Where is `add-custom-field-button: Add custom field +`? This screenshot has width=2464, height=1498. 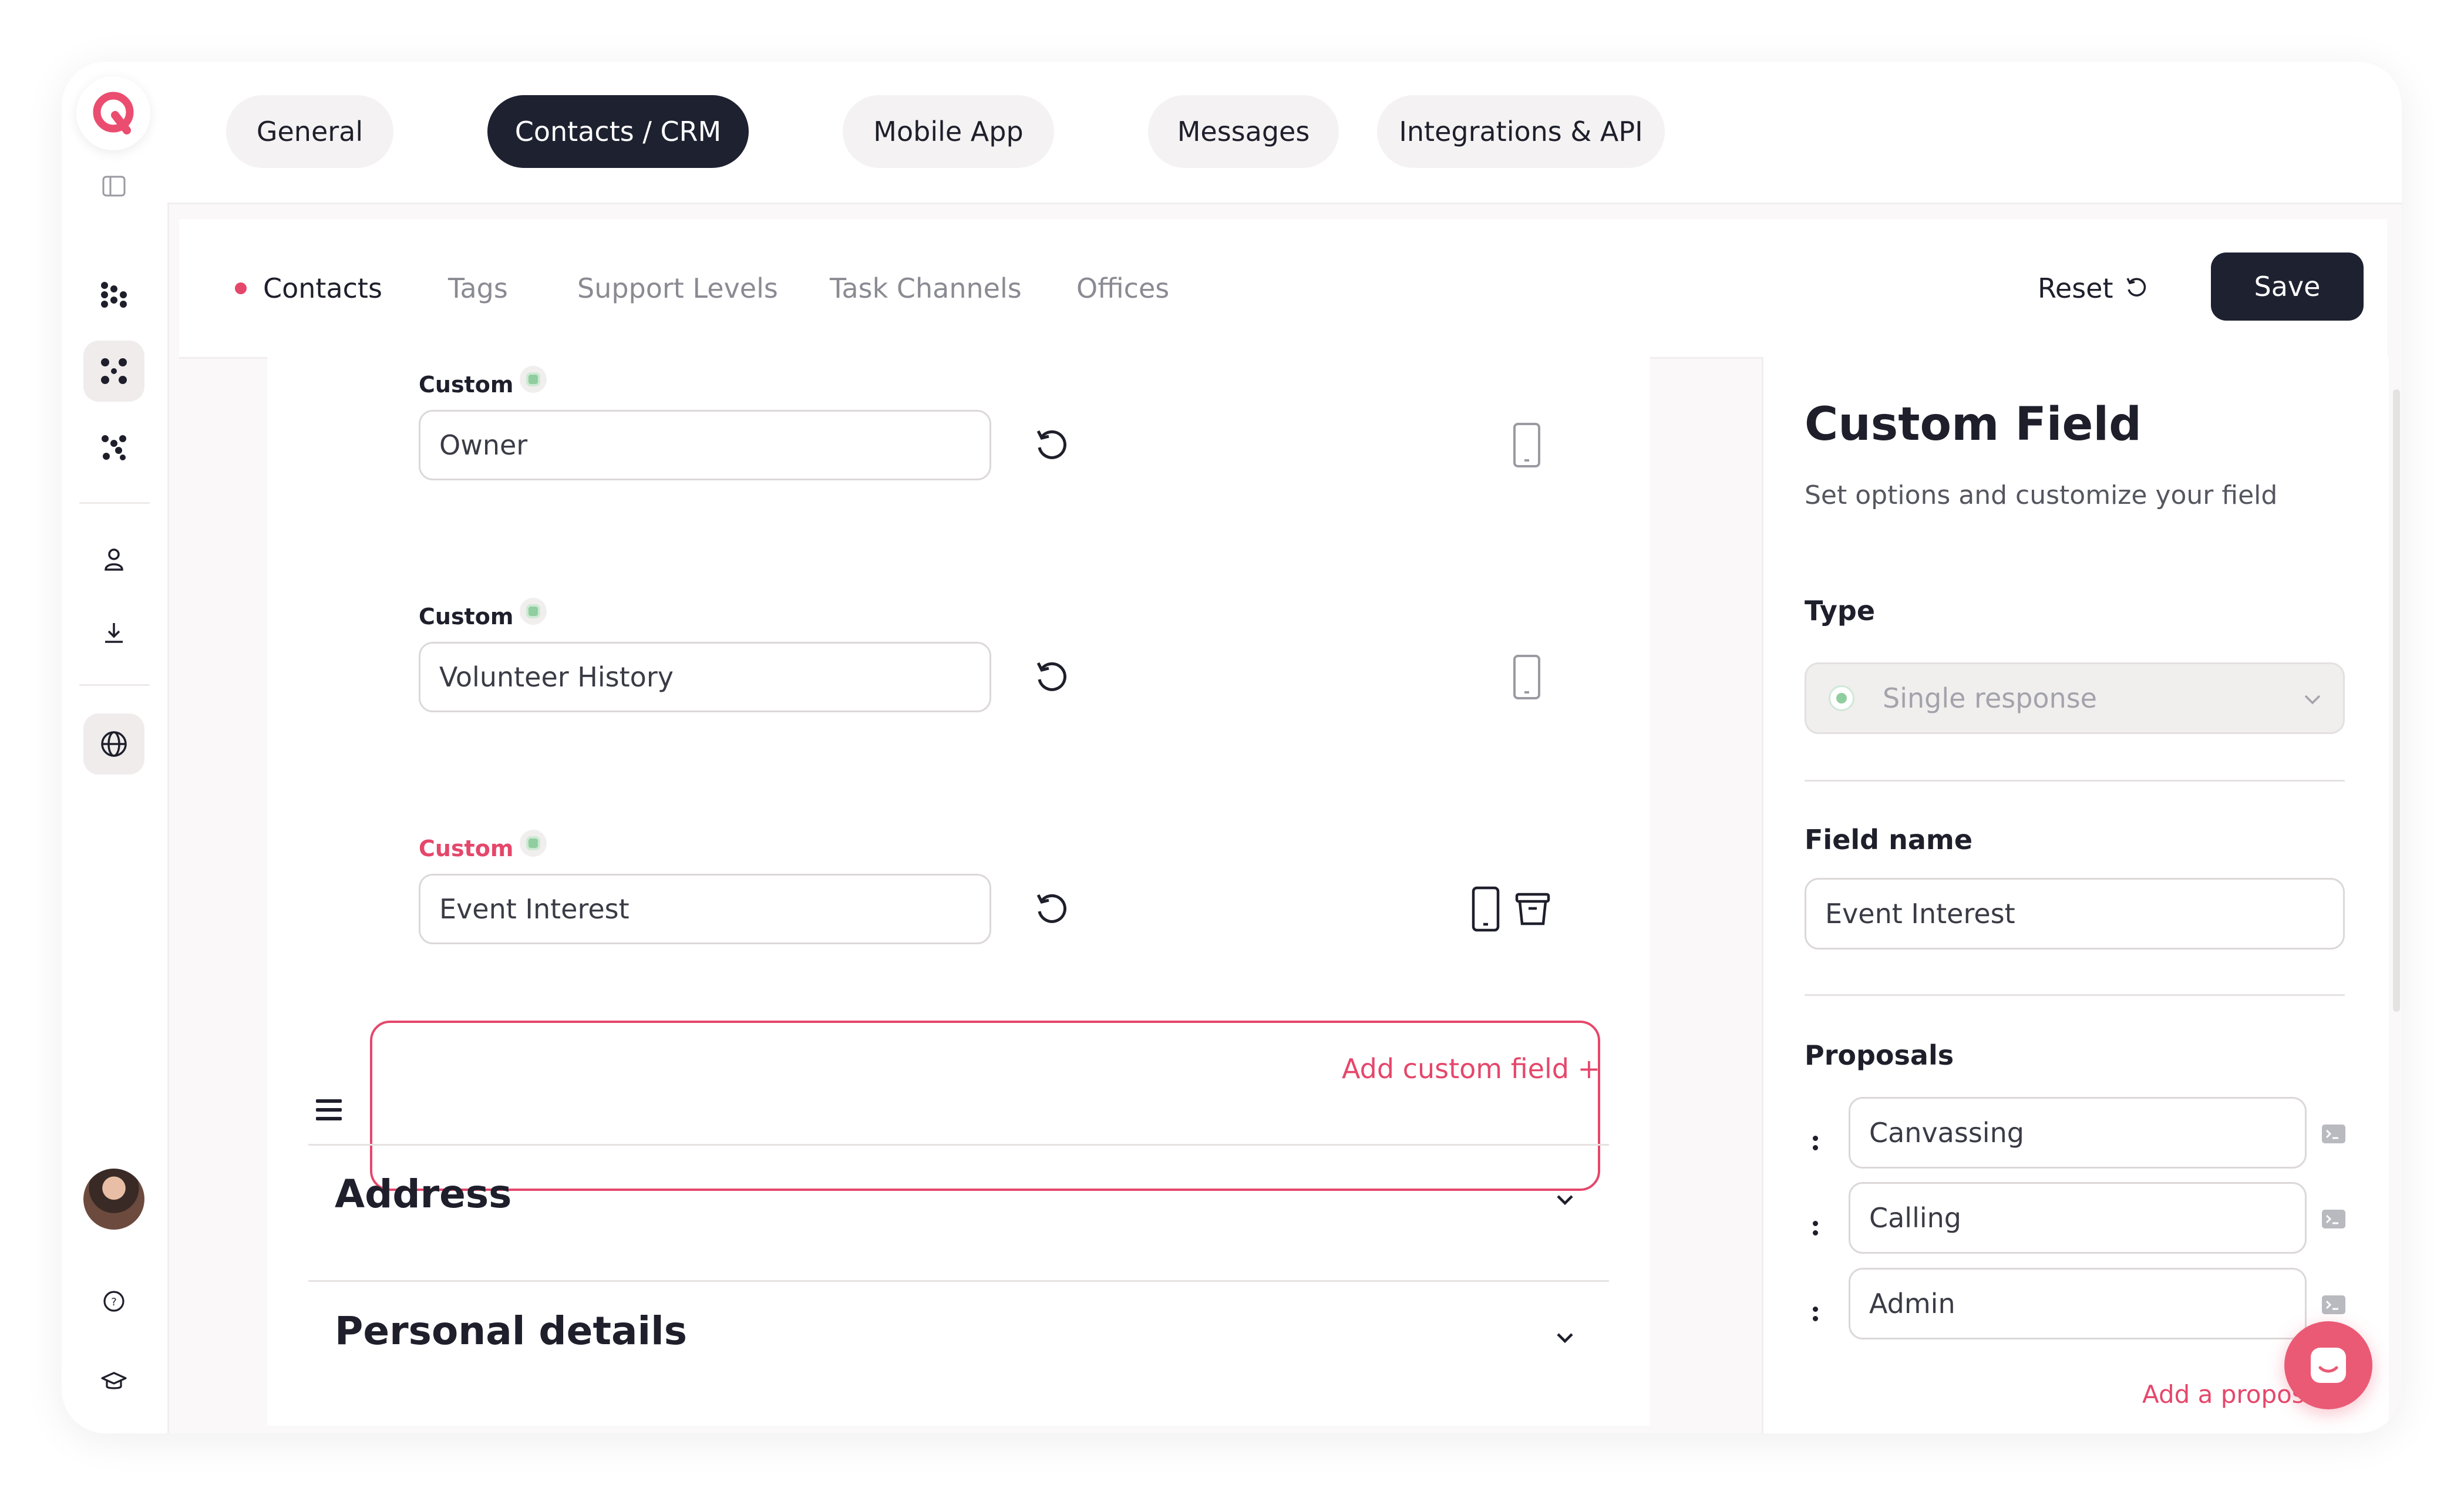 add-custom-field-button: Add custom field + is located at coordinates (1471, 1069).